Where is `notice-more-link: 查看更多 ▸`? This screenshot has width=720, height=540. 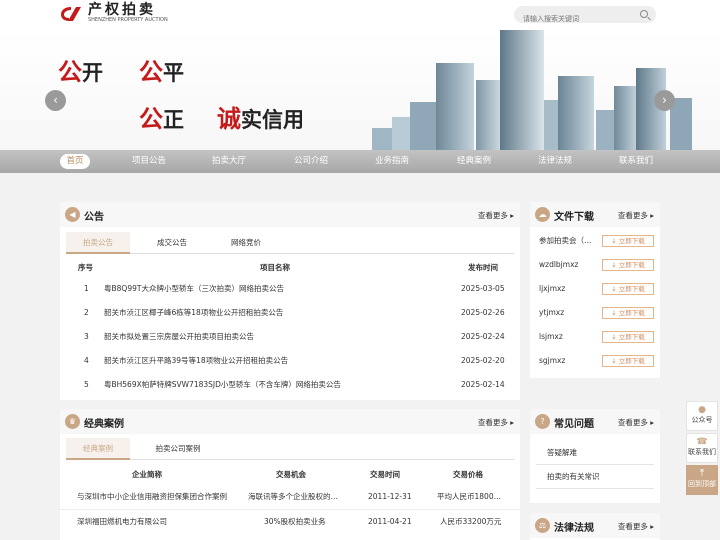 notice-more-link: 查看更多 ▸ is located at coordinates (496, 215).